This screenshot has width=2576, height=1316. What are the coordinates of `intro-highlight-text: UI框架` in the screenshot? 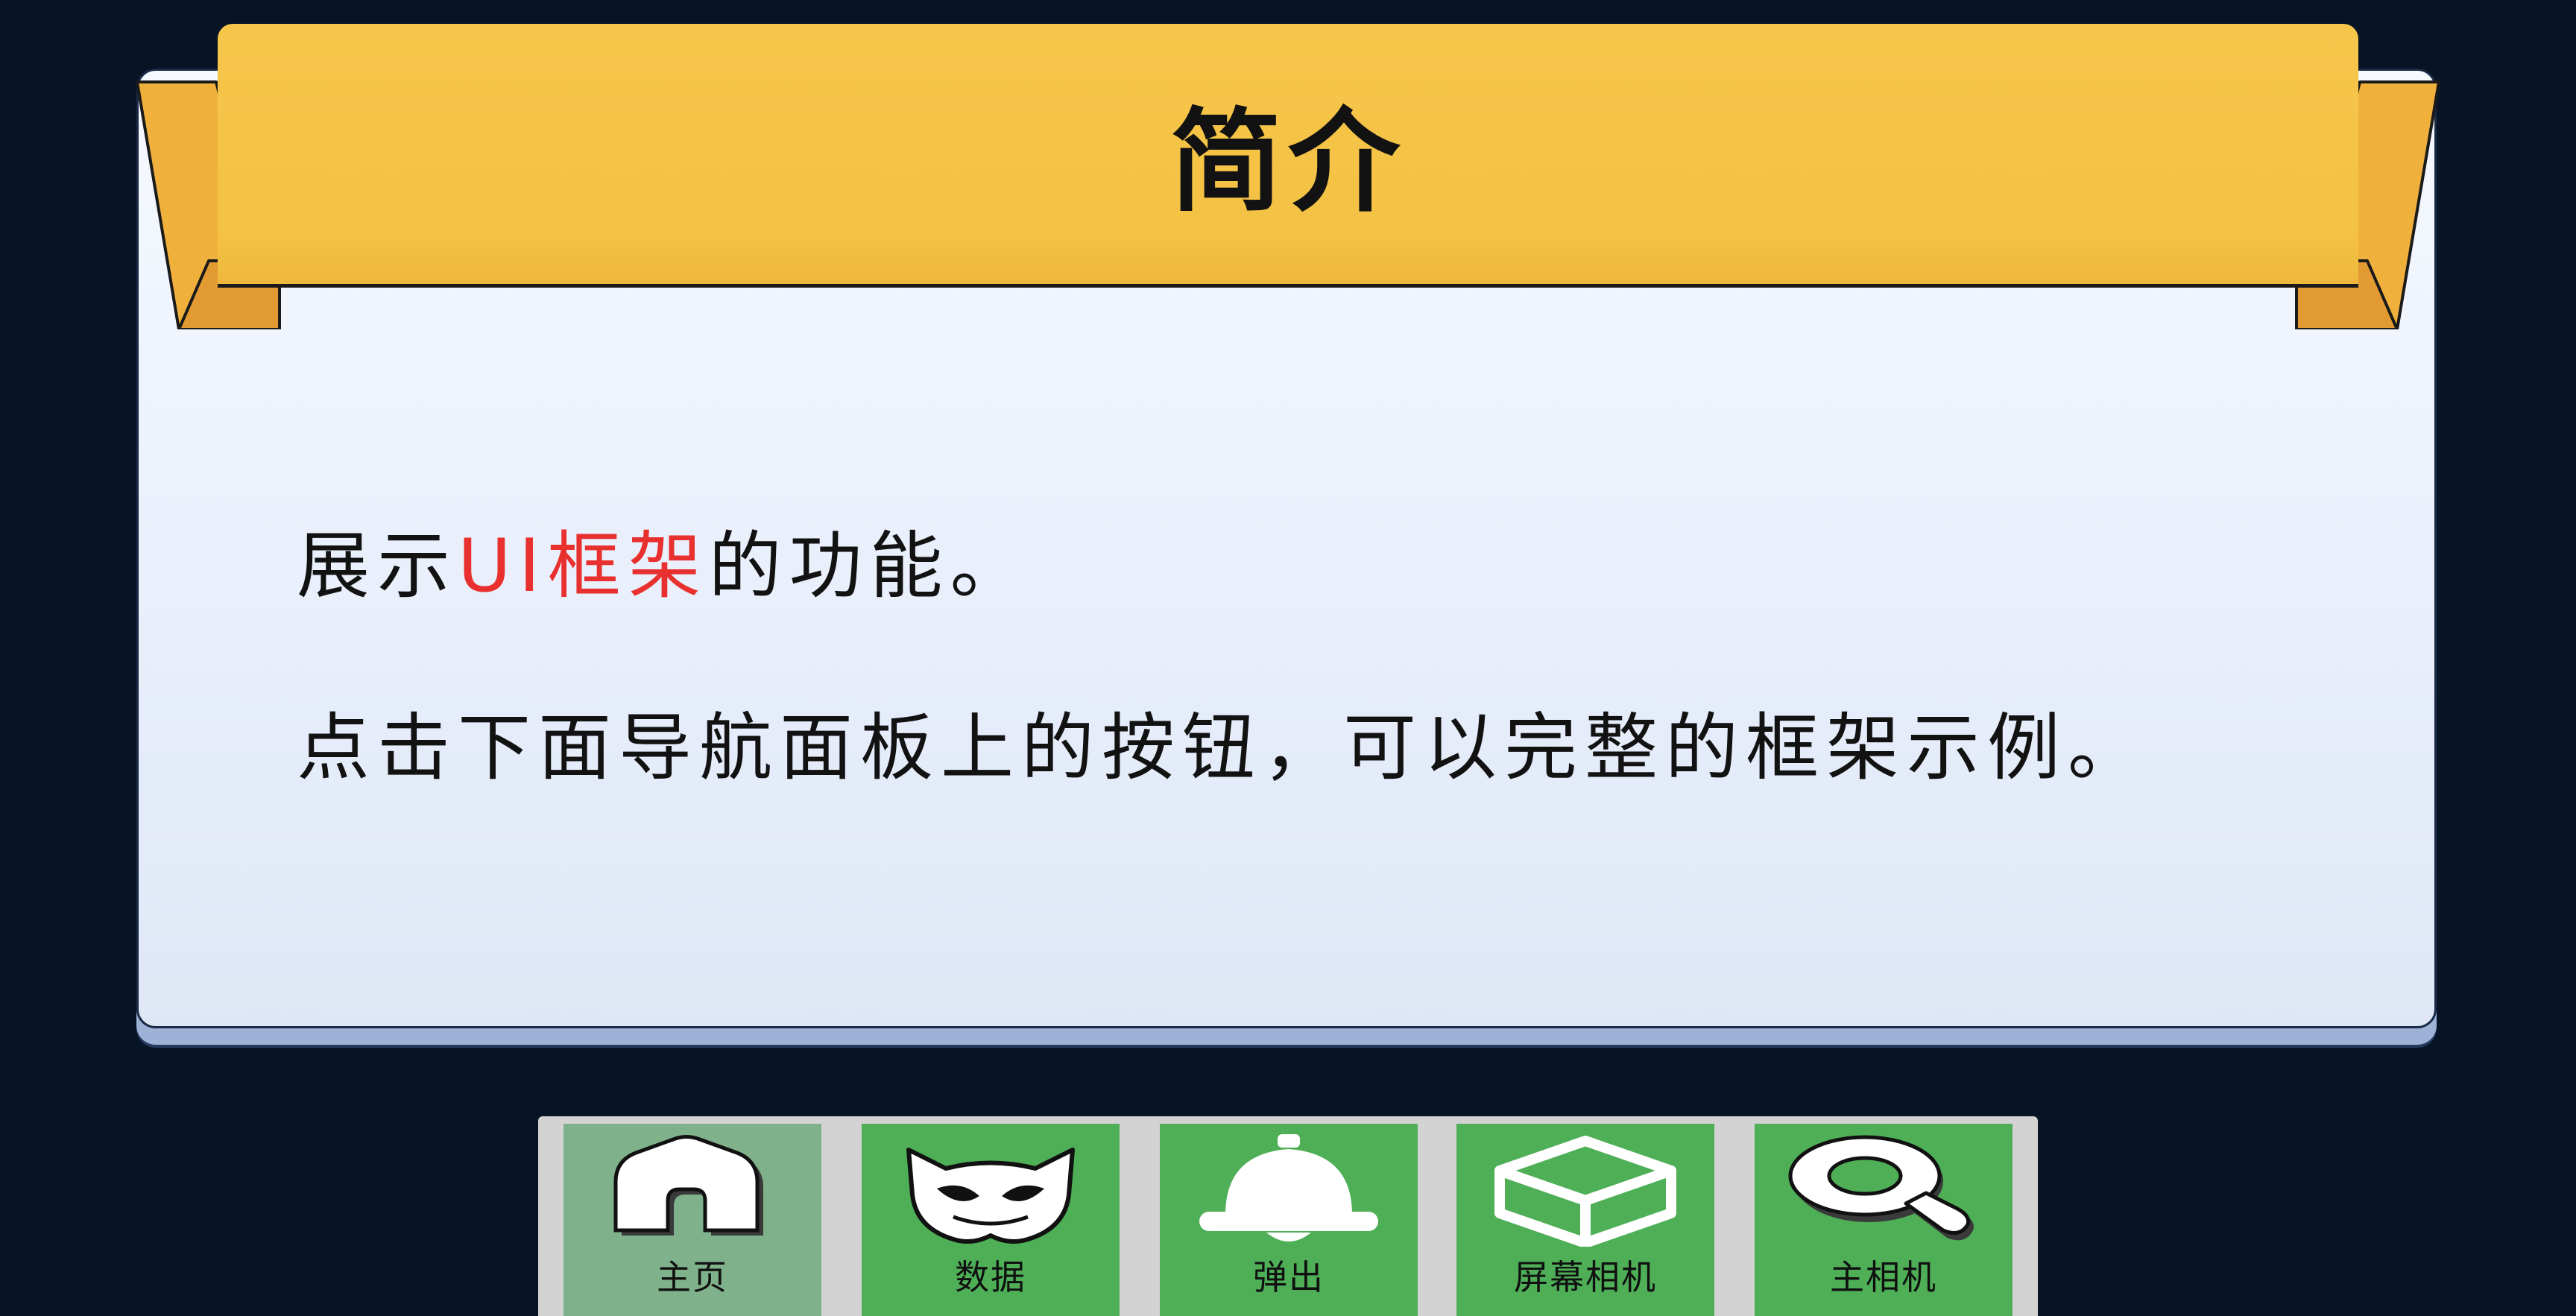 It's located at (583, 567).